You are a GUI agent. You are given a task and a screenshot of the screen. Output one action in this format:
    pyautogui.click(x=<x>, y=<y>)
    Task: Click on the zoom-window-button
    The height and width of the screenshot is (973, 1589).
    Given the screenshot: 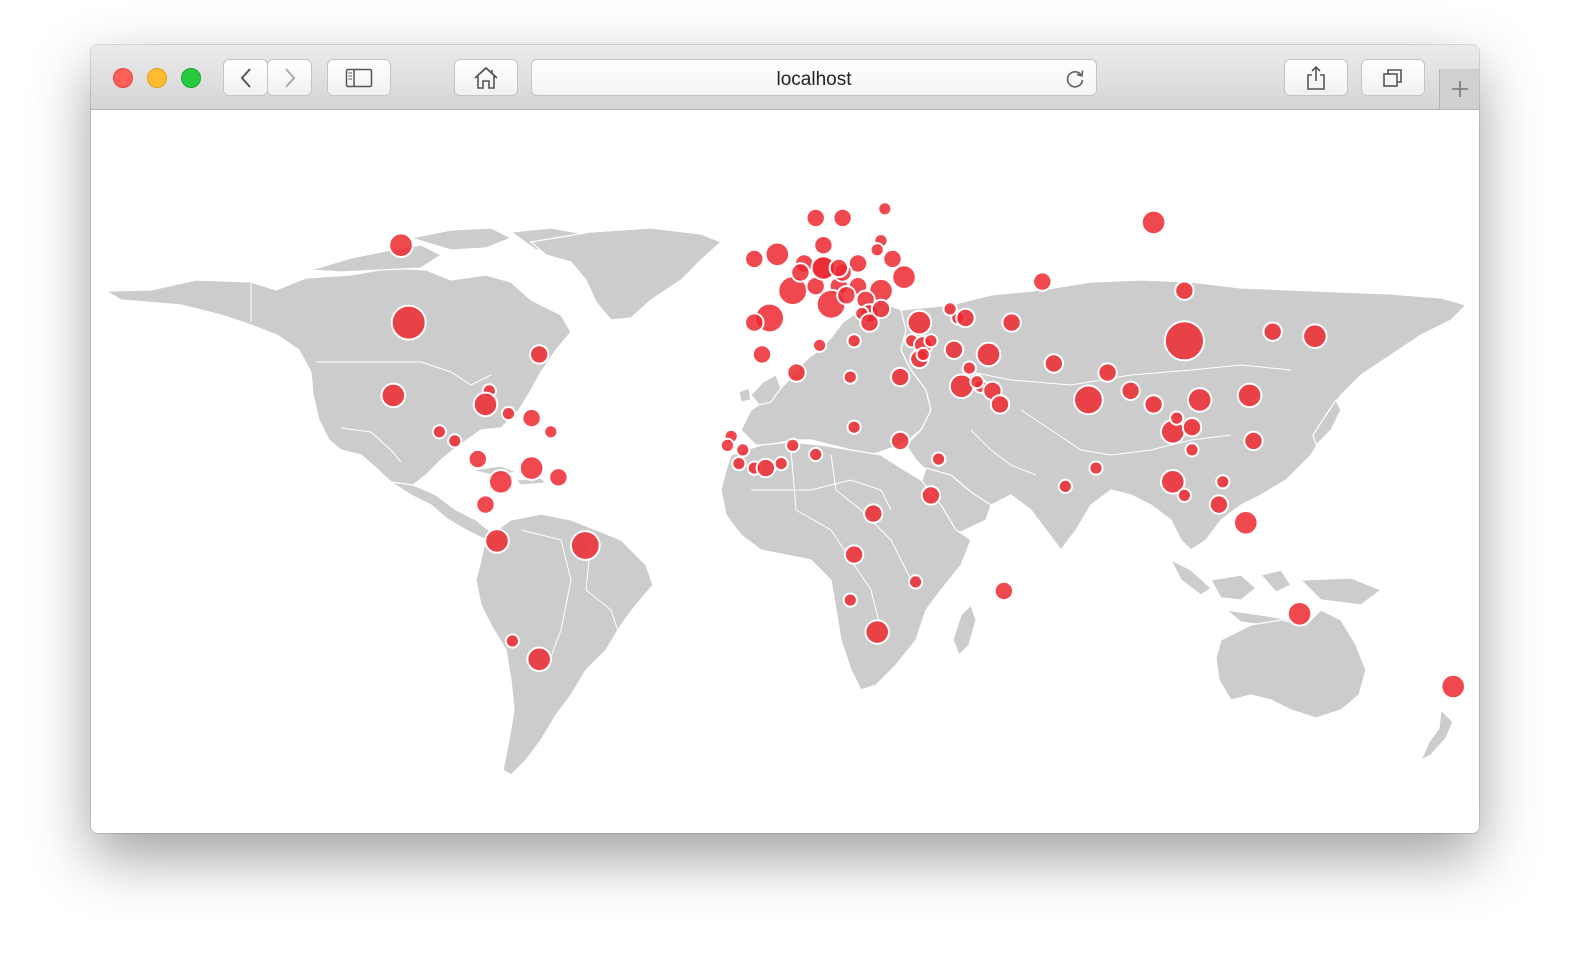 What is the action you would take?
    pyautogui.click(x=191, y=78)
    